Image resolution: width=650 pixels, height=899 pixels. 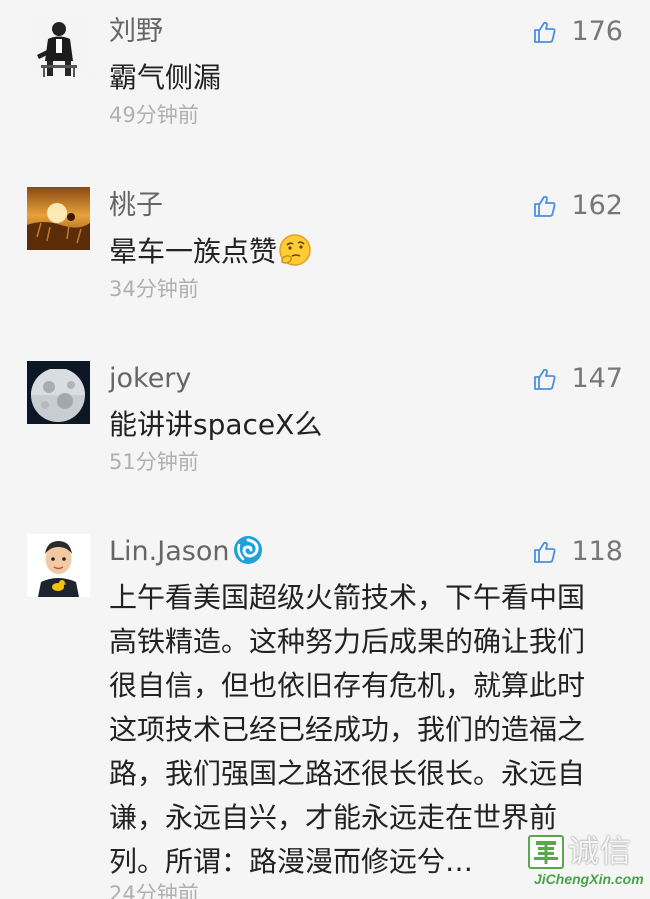 I want to click on sunset-field-avatar, so click(x=58, y=218).